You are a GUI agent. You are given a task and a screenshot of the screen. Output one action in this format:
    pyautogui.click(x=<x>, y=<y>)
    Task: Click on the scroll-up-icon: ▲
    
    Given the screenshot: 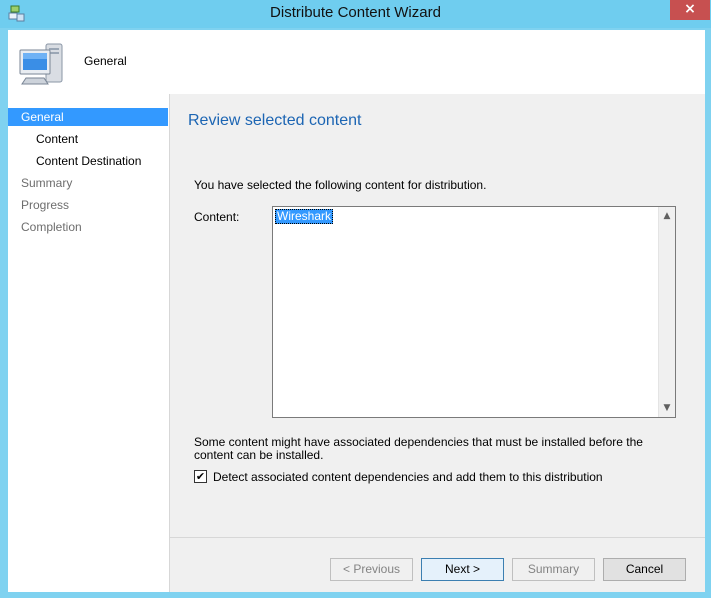 What is the action you would take?
    pyautogui.click(x=667, y=216)
    